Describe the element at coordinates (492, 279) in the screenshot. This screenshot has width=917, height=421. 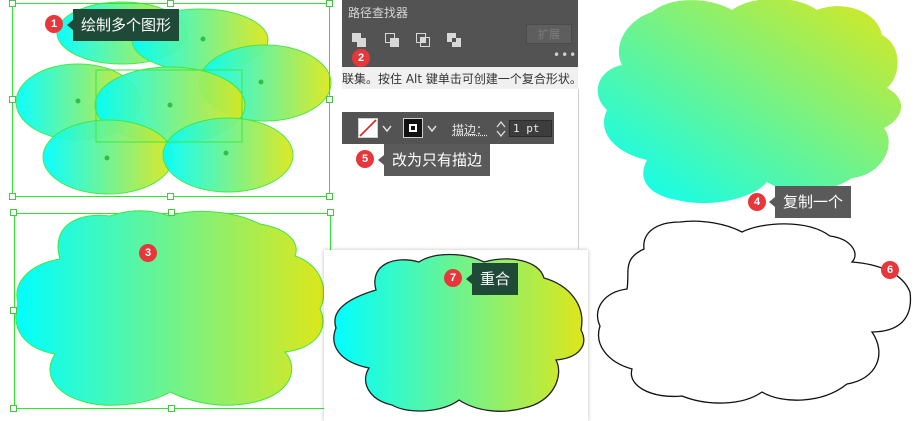
I see `step7-callout: 重合` at that location.